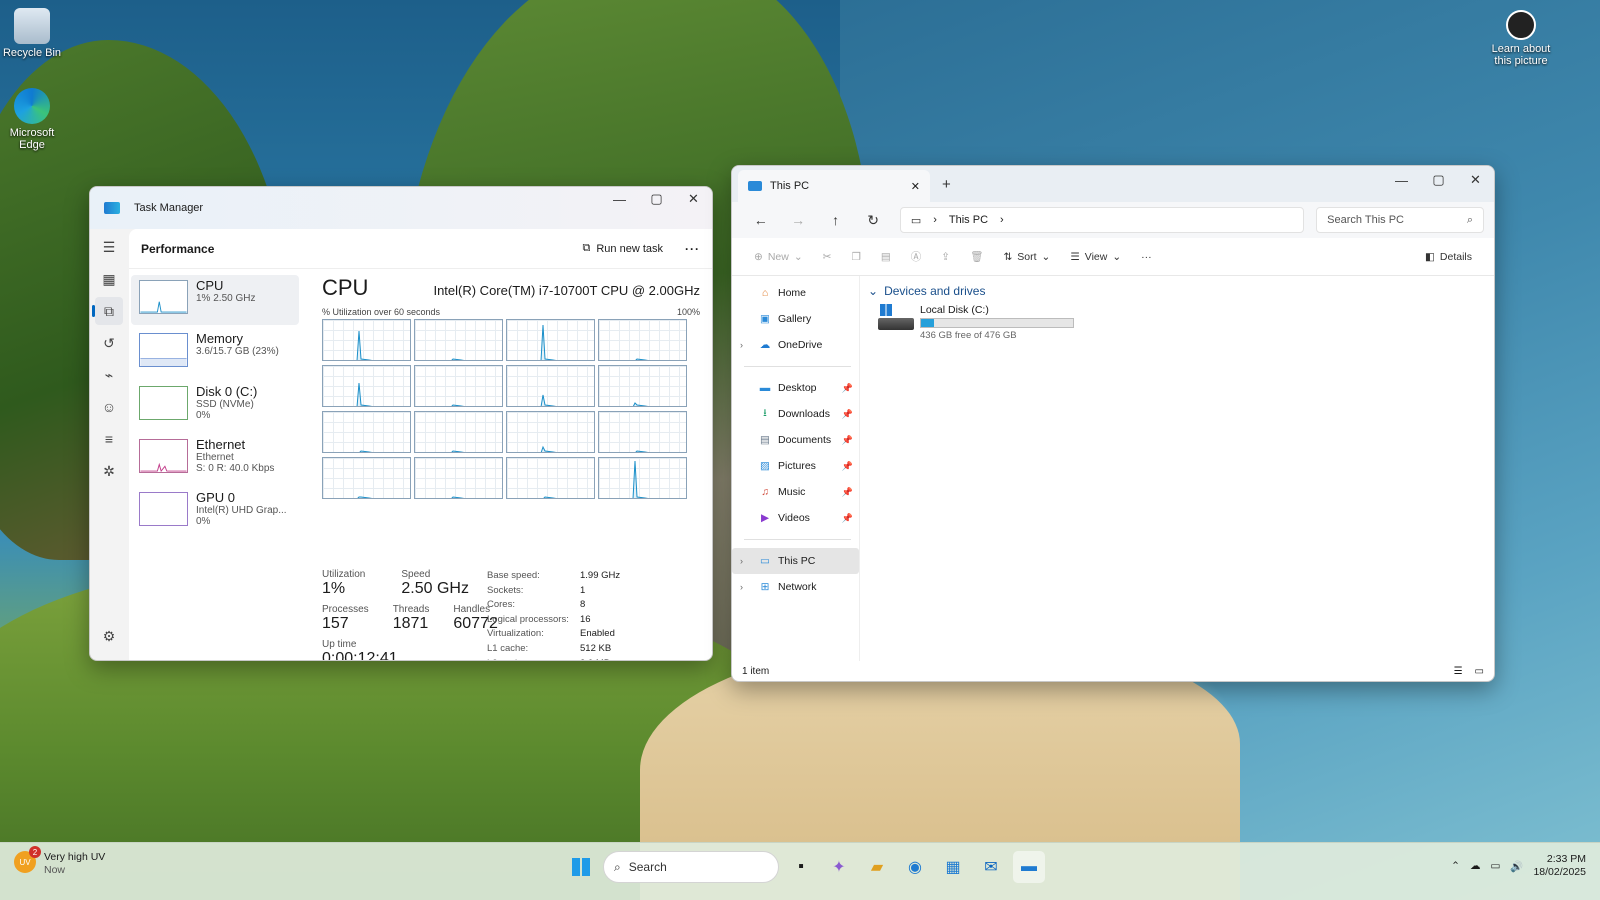 The width and height of the screenshot is (1600, 900). Describe the element at coordinates (953, 867) in the screenshot. I see `store-icon: ▦` at that location.